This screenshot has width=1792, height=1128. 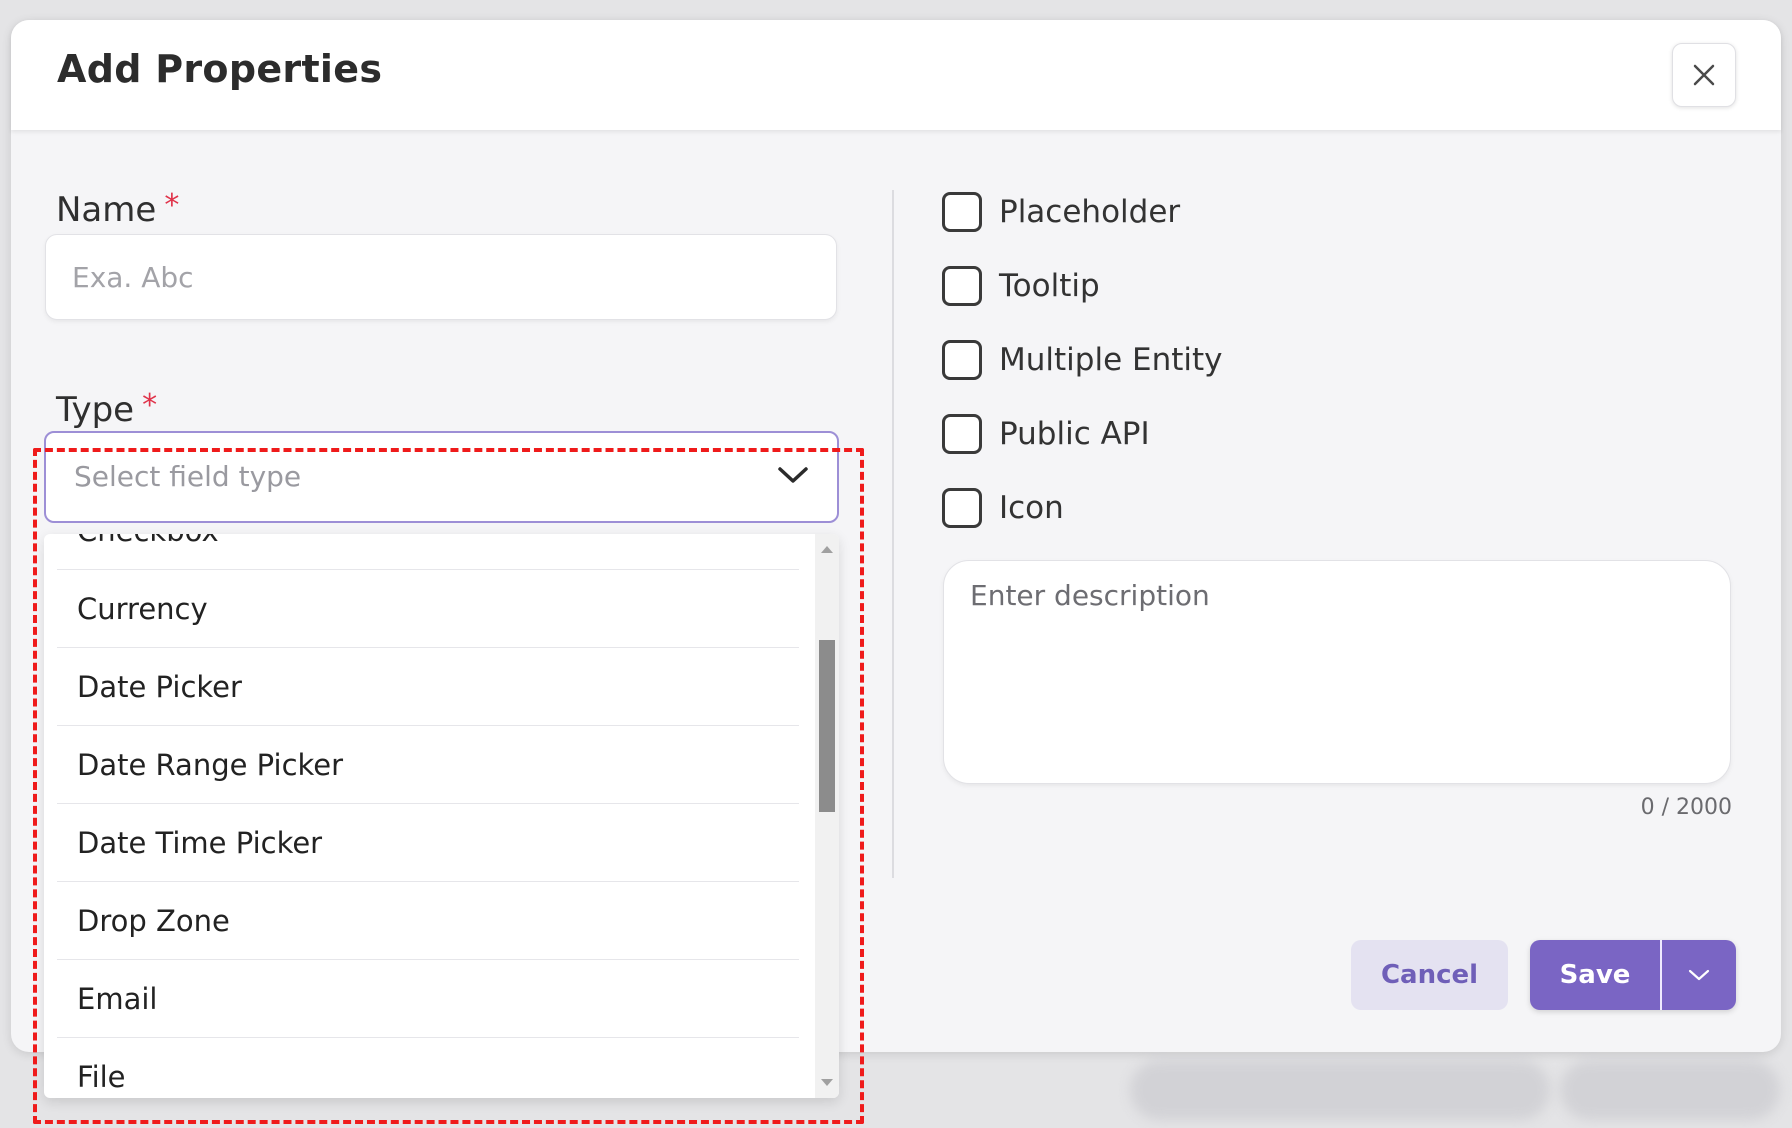 I want to click on close-icon, so click(x=1704, y=75).